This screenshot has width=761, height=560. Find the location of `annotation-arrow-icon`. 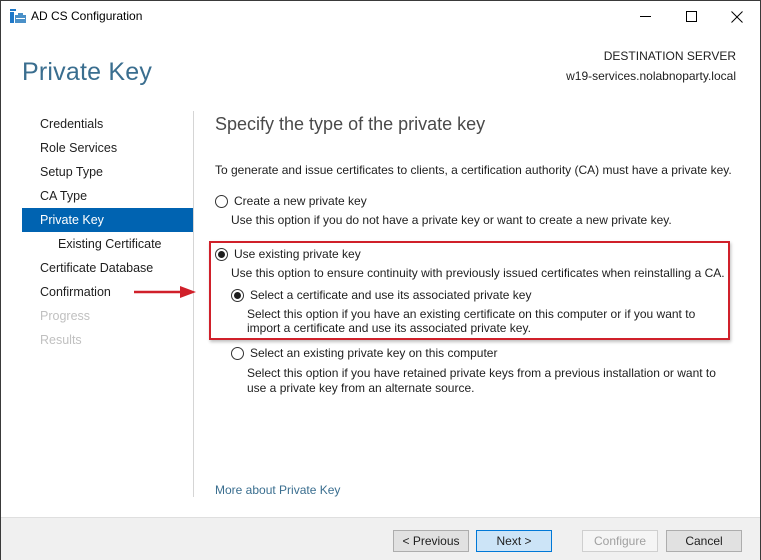

annotation-arrow-icon is located at coordinates (165, 292).